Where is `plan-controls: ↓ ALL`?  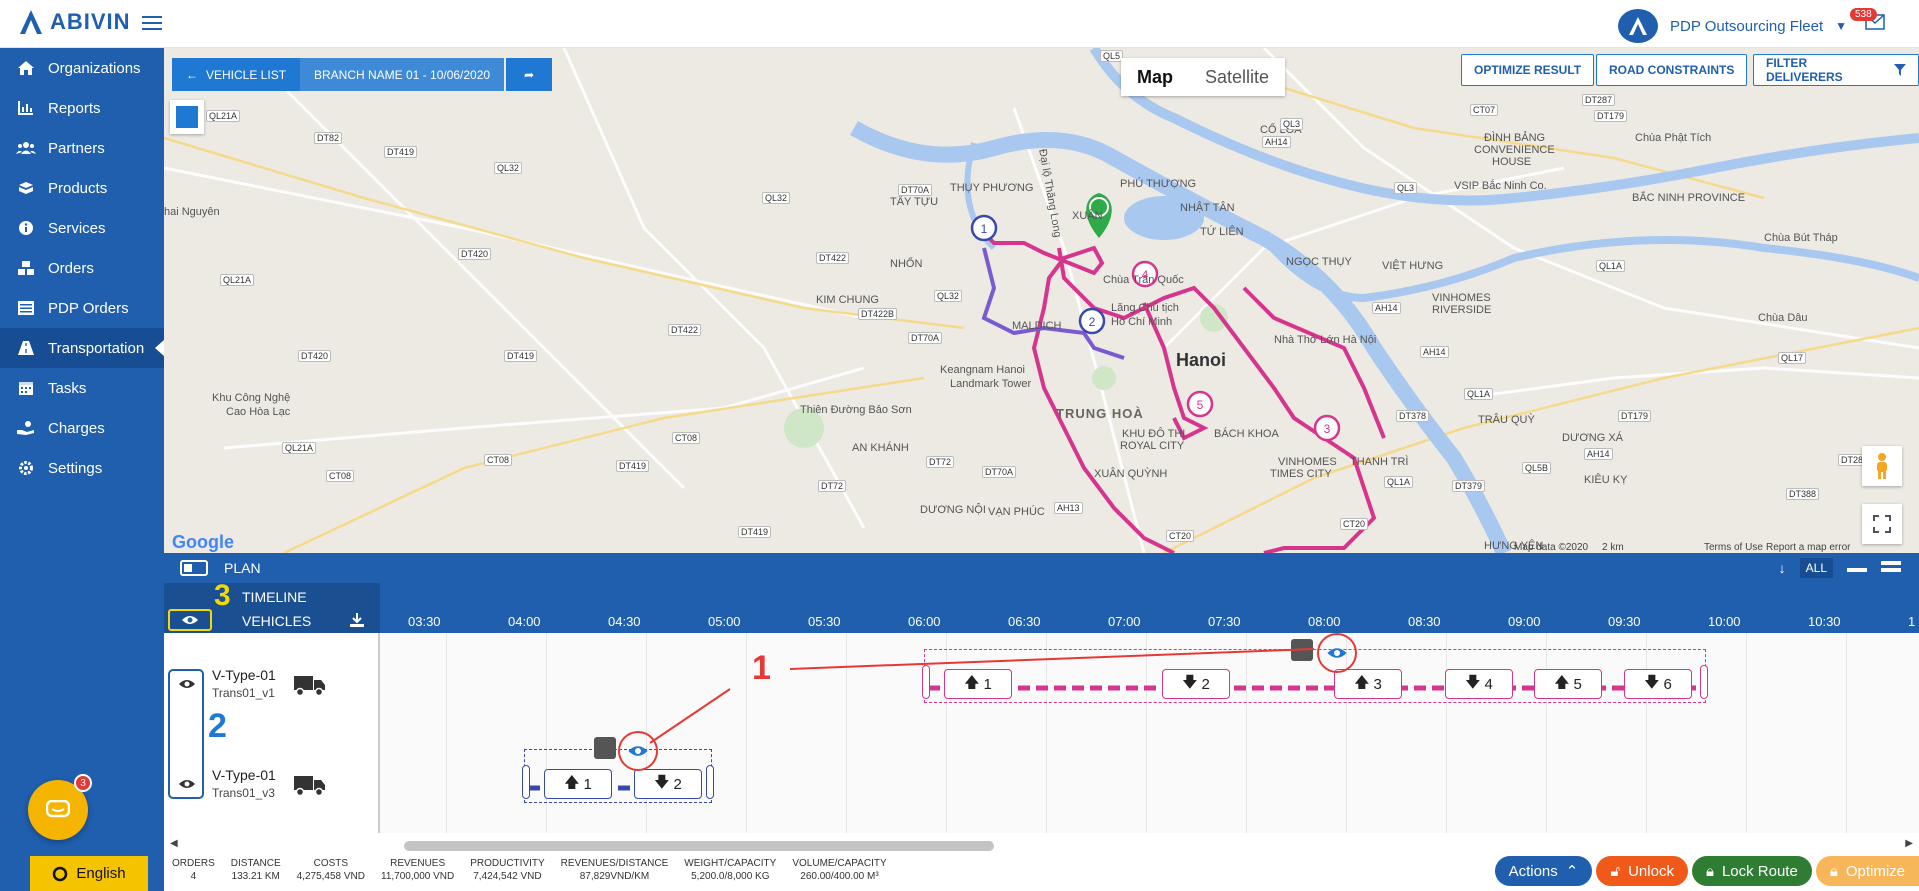
plan-controls: ↓ ALL is located at coordinates (1849, 568).